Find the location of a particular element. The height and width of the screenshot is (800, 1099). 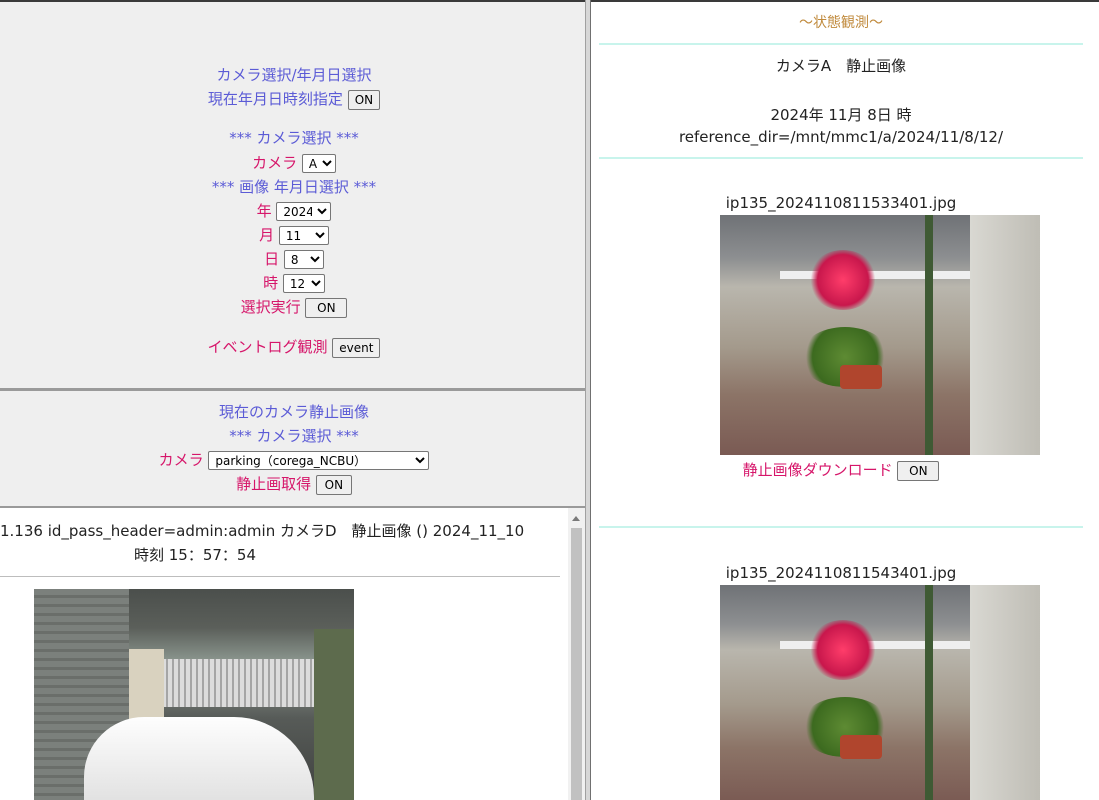

gate is located at coordinates (238, 683).